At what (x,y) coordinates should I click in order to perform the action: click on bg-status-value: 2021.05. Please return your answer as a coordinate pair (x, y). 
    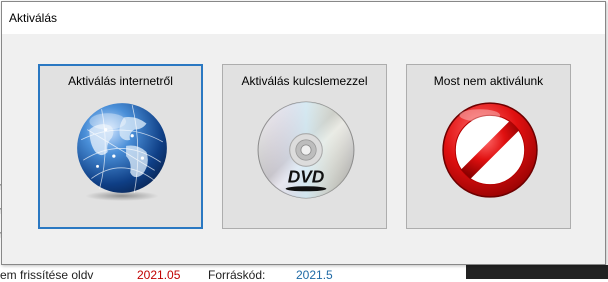
    Looking at the image, I should click on (159, 275).